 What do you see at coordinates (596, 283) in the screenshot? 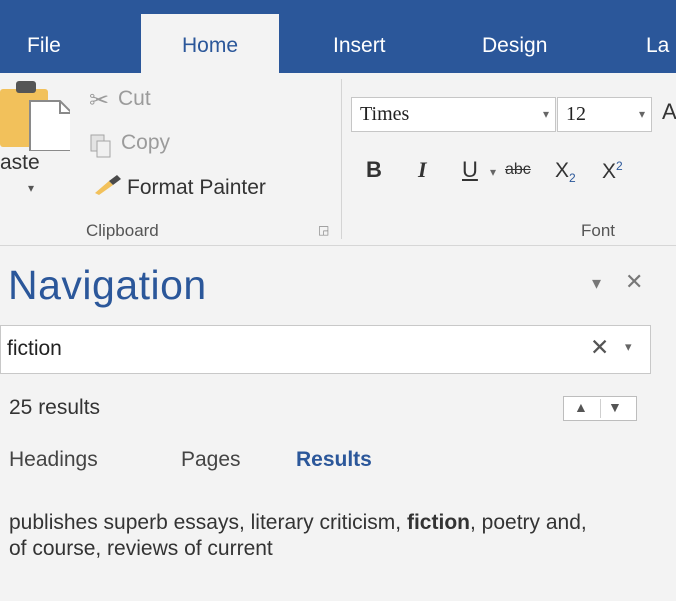
I see `pane-options-dropdown-icon: ▾` at bounding box center [596, 283].